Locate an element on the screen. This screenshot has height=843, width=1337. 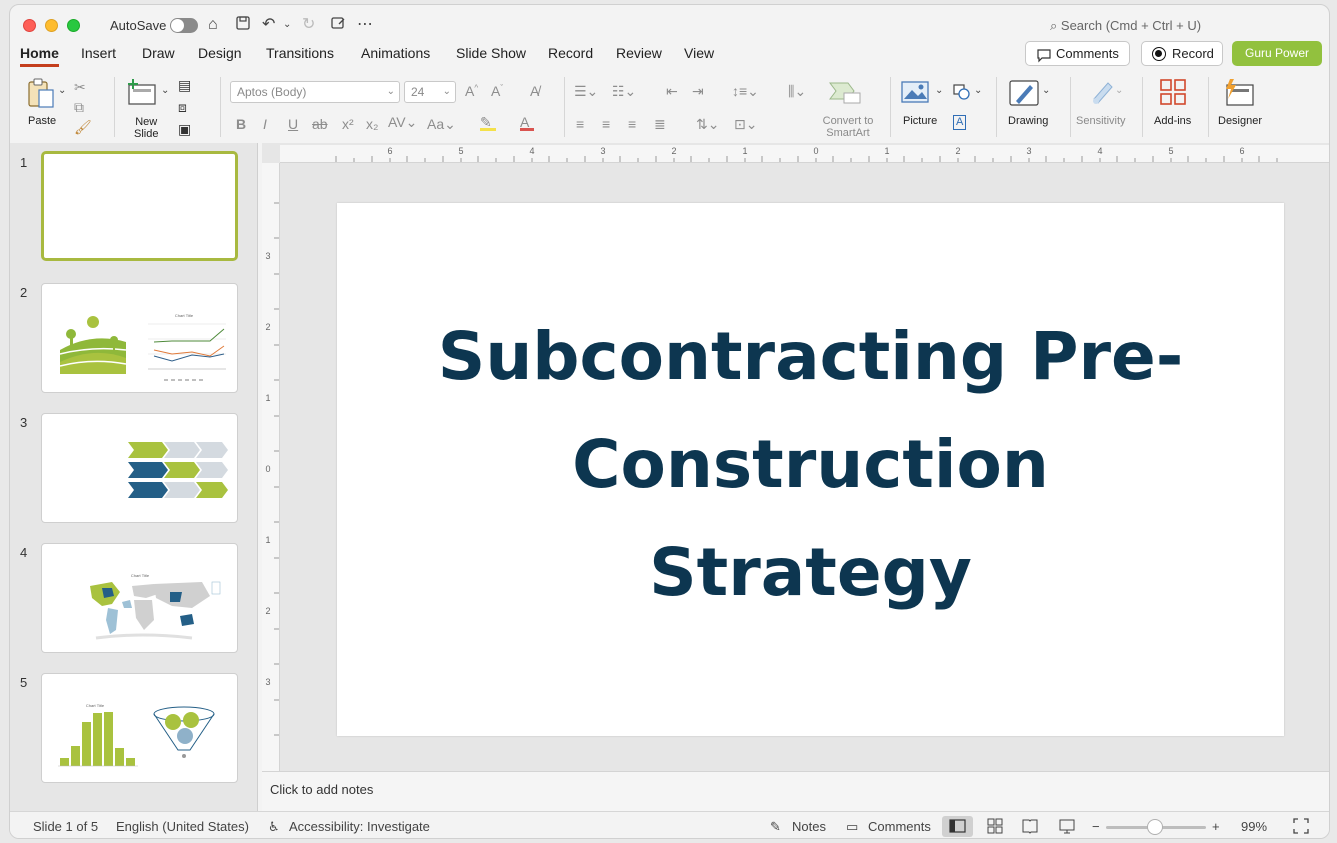
layout-icon: ▤ is located at coordinates (184, 85).